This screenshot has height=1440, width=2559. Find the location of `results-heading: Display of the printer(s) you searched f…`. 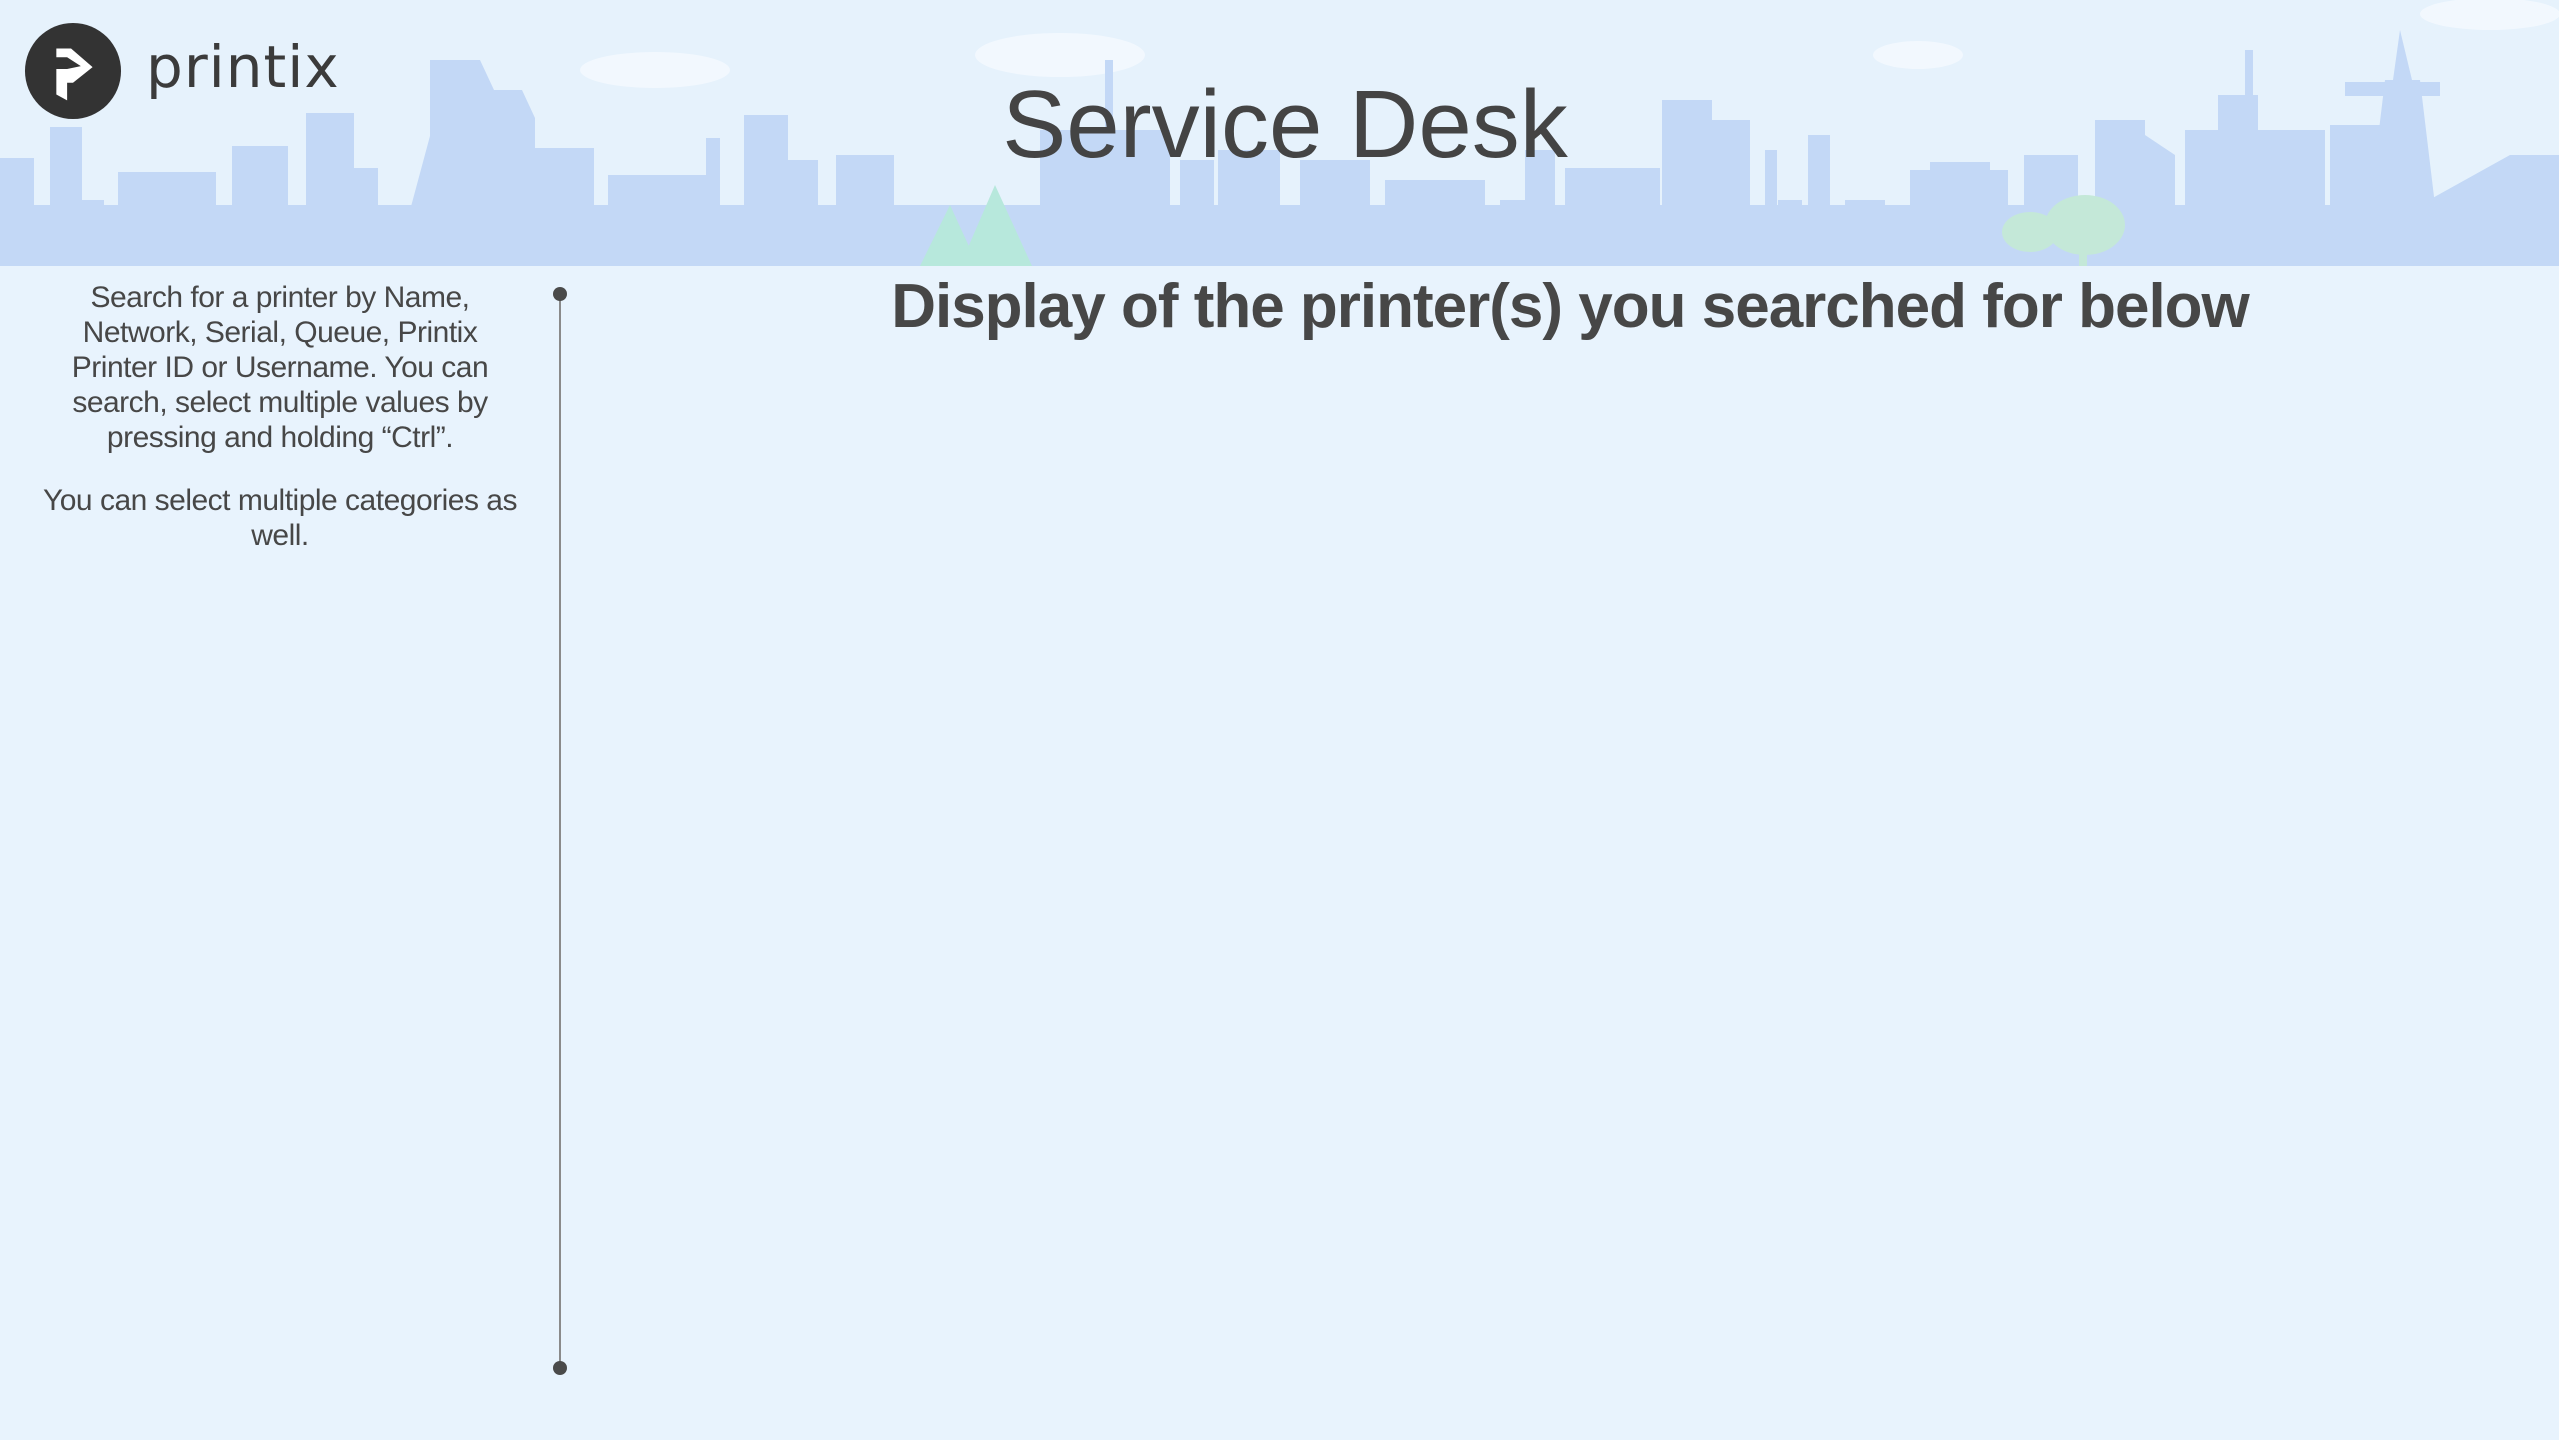

results-heading: Display of the printer(s) you searched f… is located at coordinates (1570, 306).